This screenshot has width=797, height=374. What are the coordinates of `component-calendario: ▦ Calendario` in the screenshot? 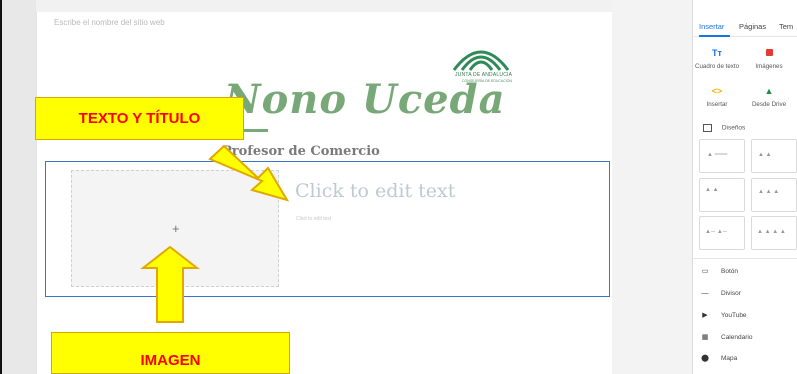 It's located at (726, 337).